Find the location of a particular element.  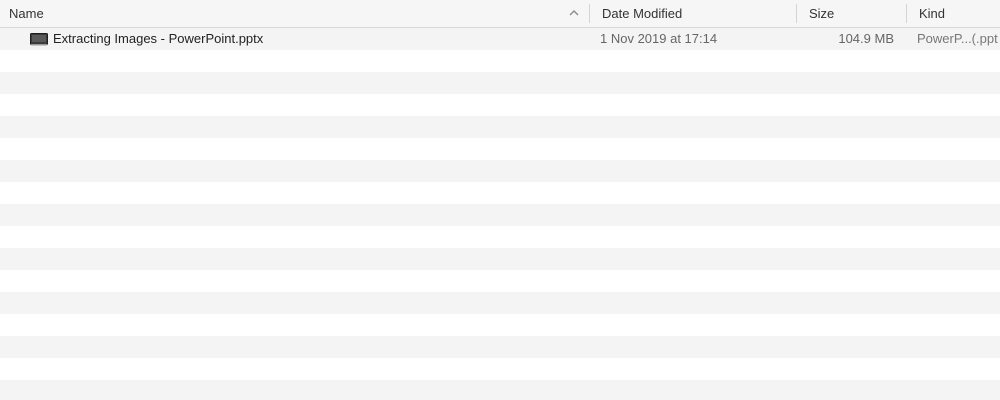

sort-ascending-icon is located at coordinates (574, 13).